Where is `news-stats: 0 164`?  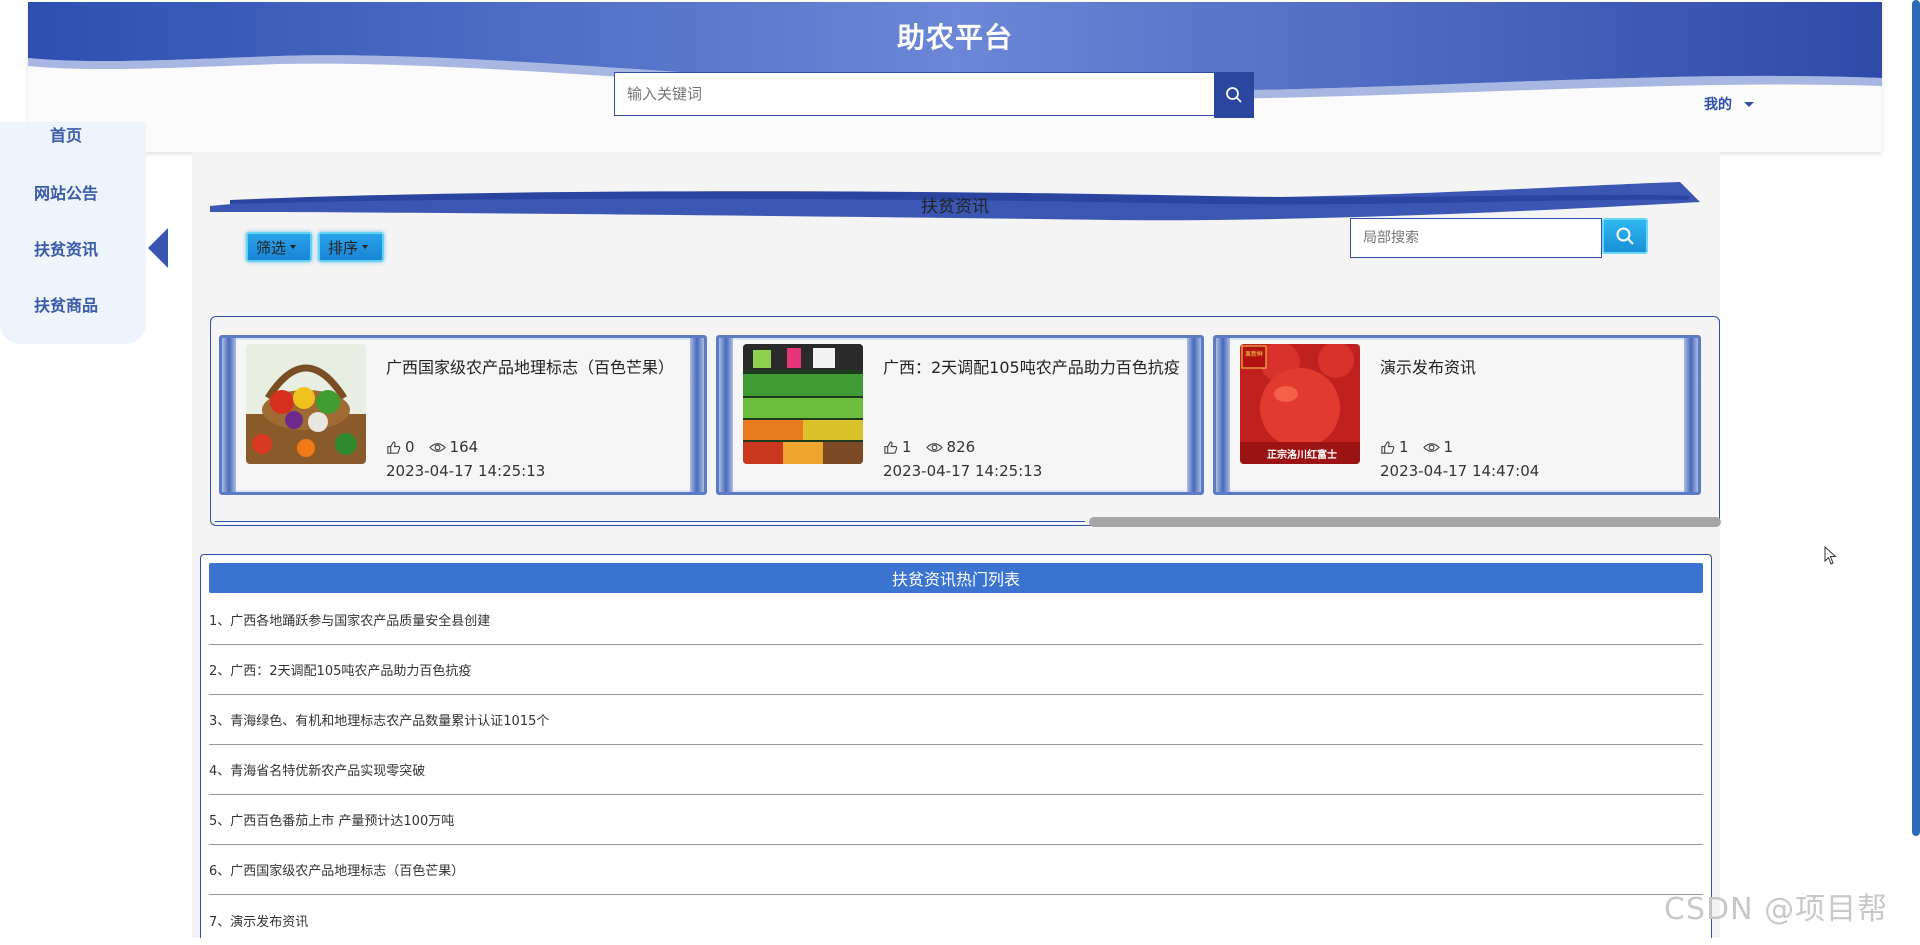 news-stats: 0 164 is located at coordinates (432, 447).